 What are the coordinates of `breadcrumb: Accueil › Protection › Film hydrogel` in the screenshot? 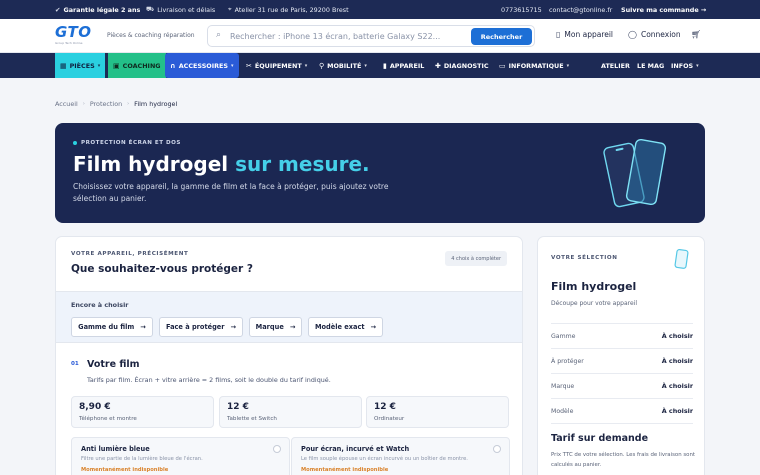 It's located at (116, 104).